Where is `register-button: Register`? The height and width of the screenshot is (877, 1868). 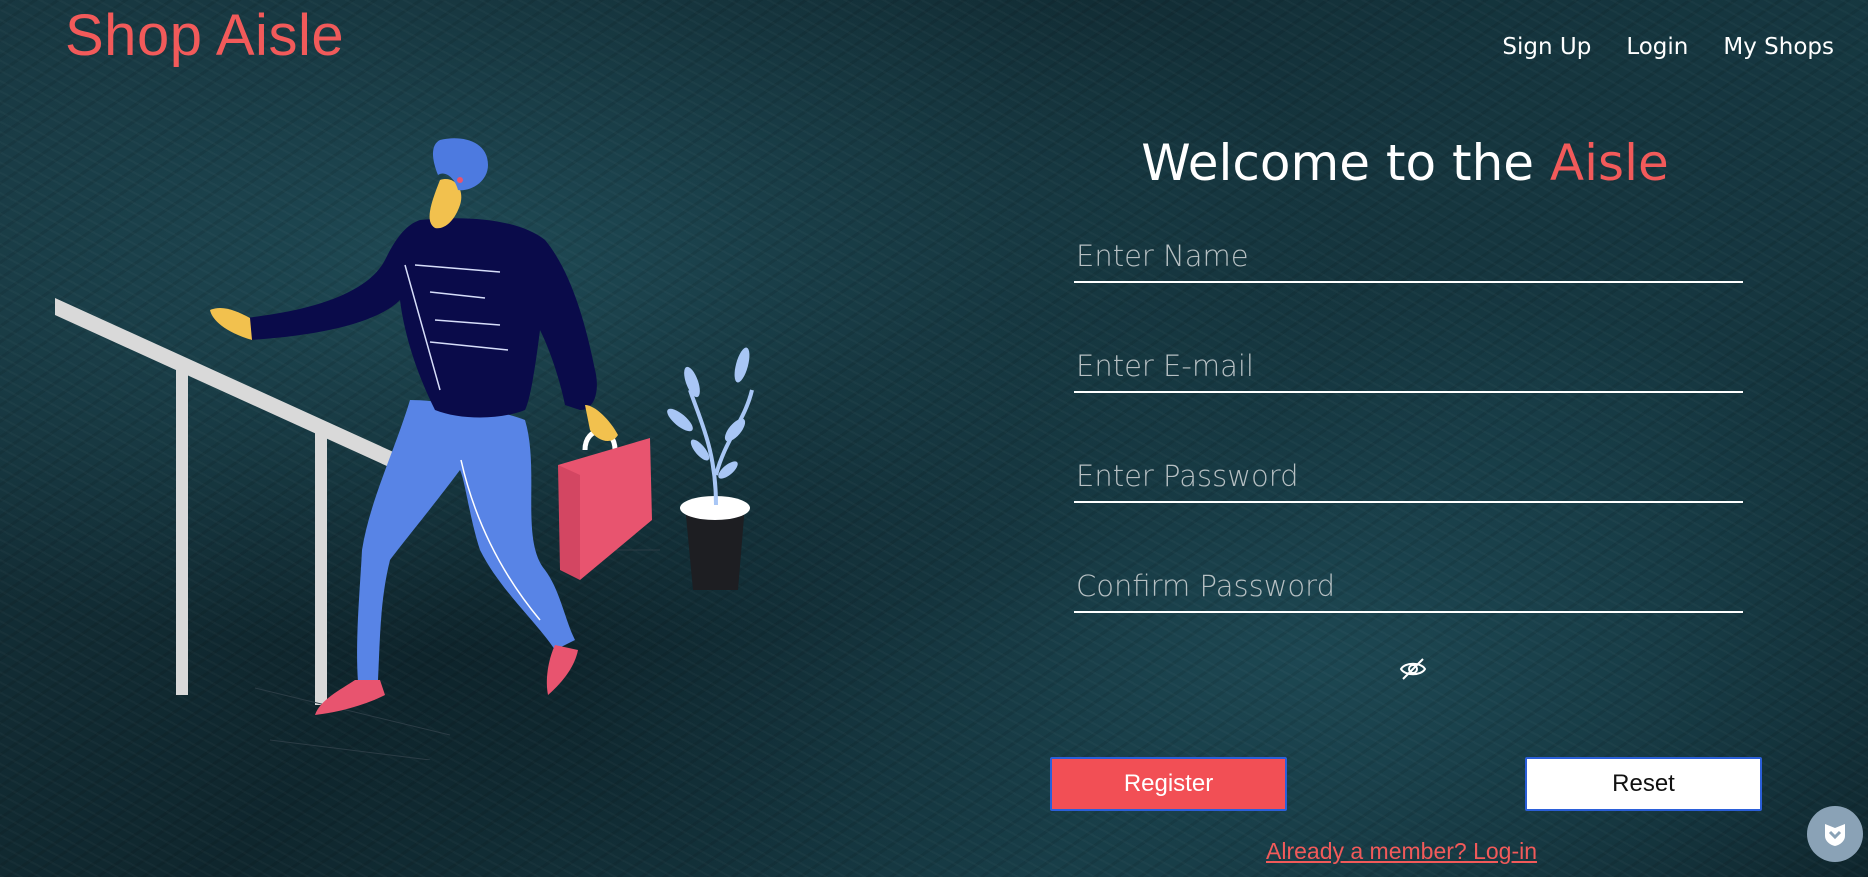
register-button: Register is located at coordinates (1168, 784).